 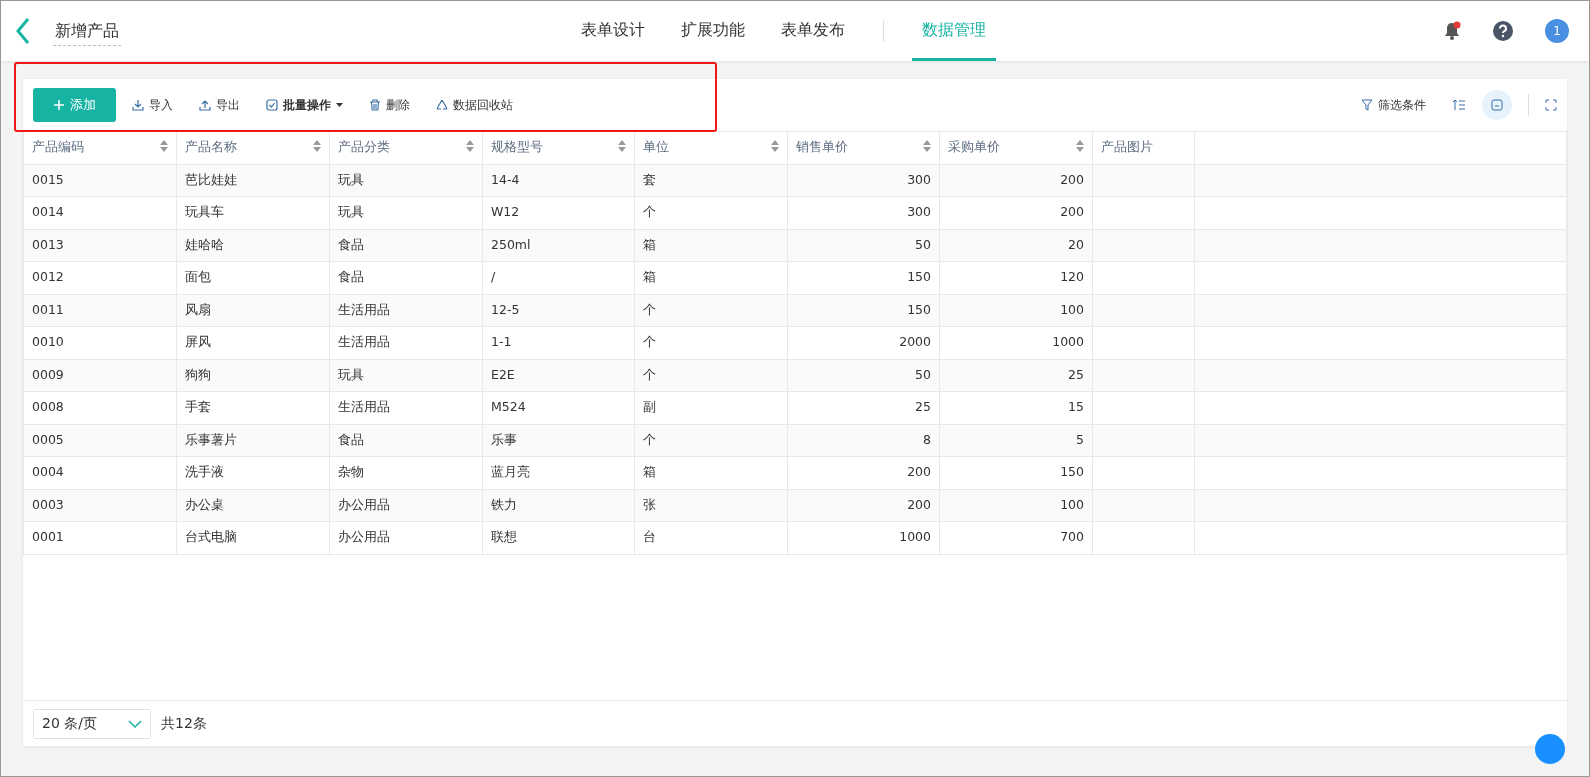 I want to click on avatar: 1, so click(x=1557, y=31).